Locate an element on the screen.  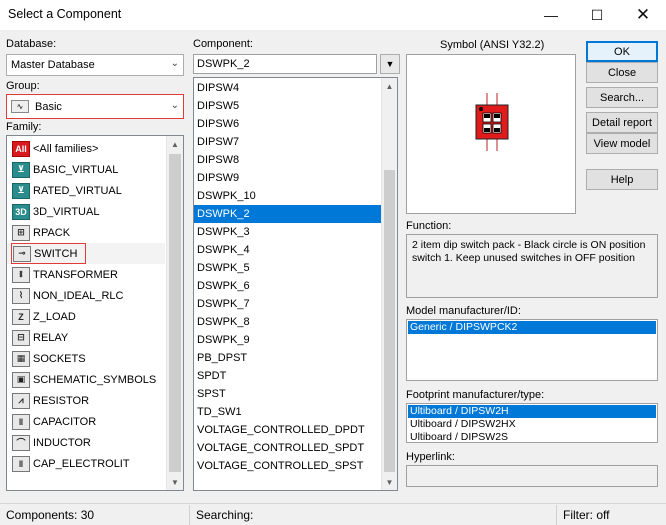
sockets-icon: ▦ is located at coordinates (21, 358).